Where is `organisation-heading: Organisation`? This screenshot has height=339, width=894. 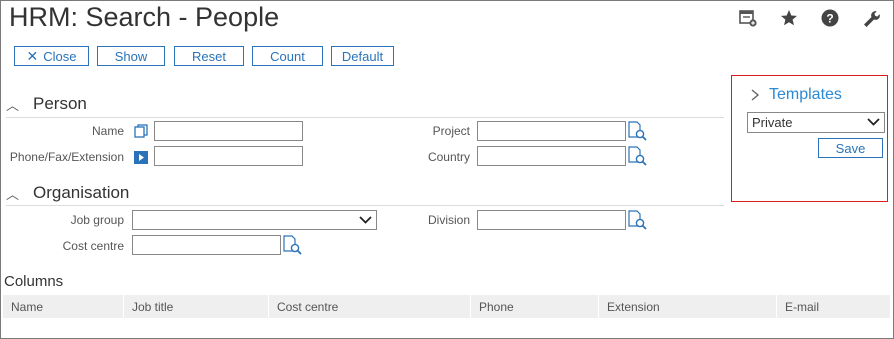 organisation-heading: Organisation is located at coordinates (81, 192).